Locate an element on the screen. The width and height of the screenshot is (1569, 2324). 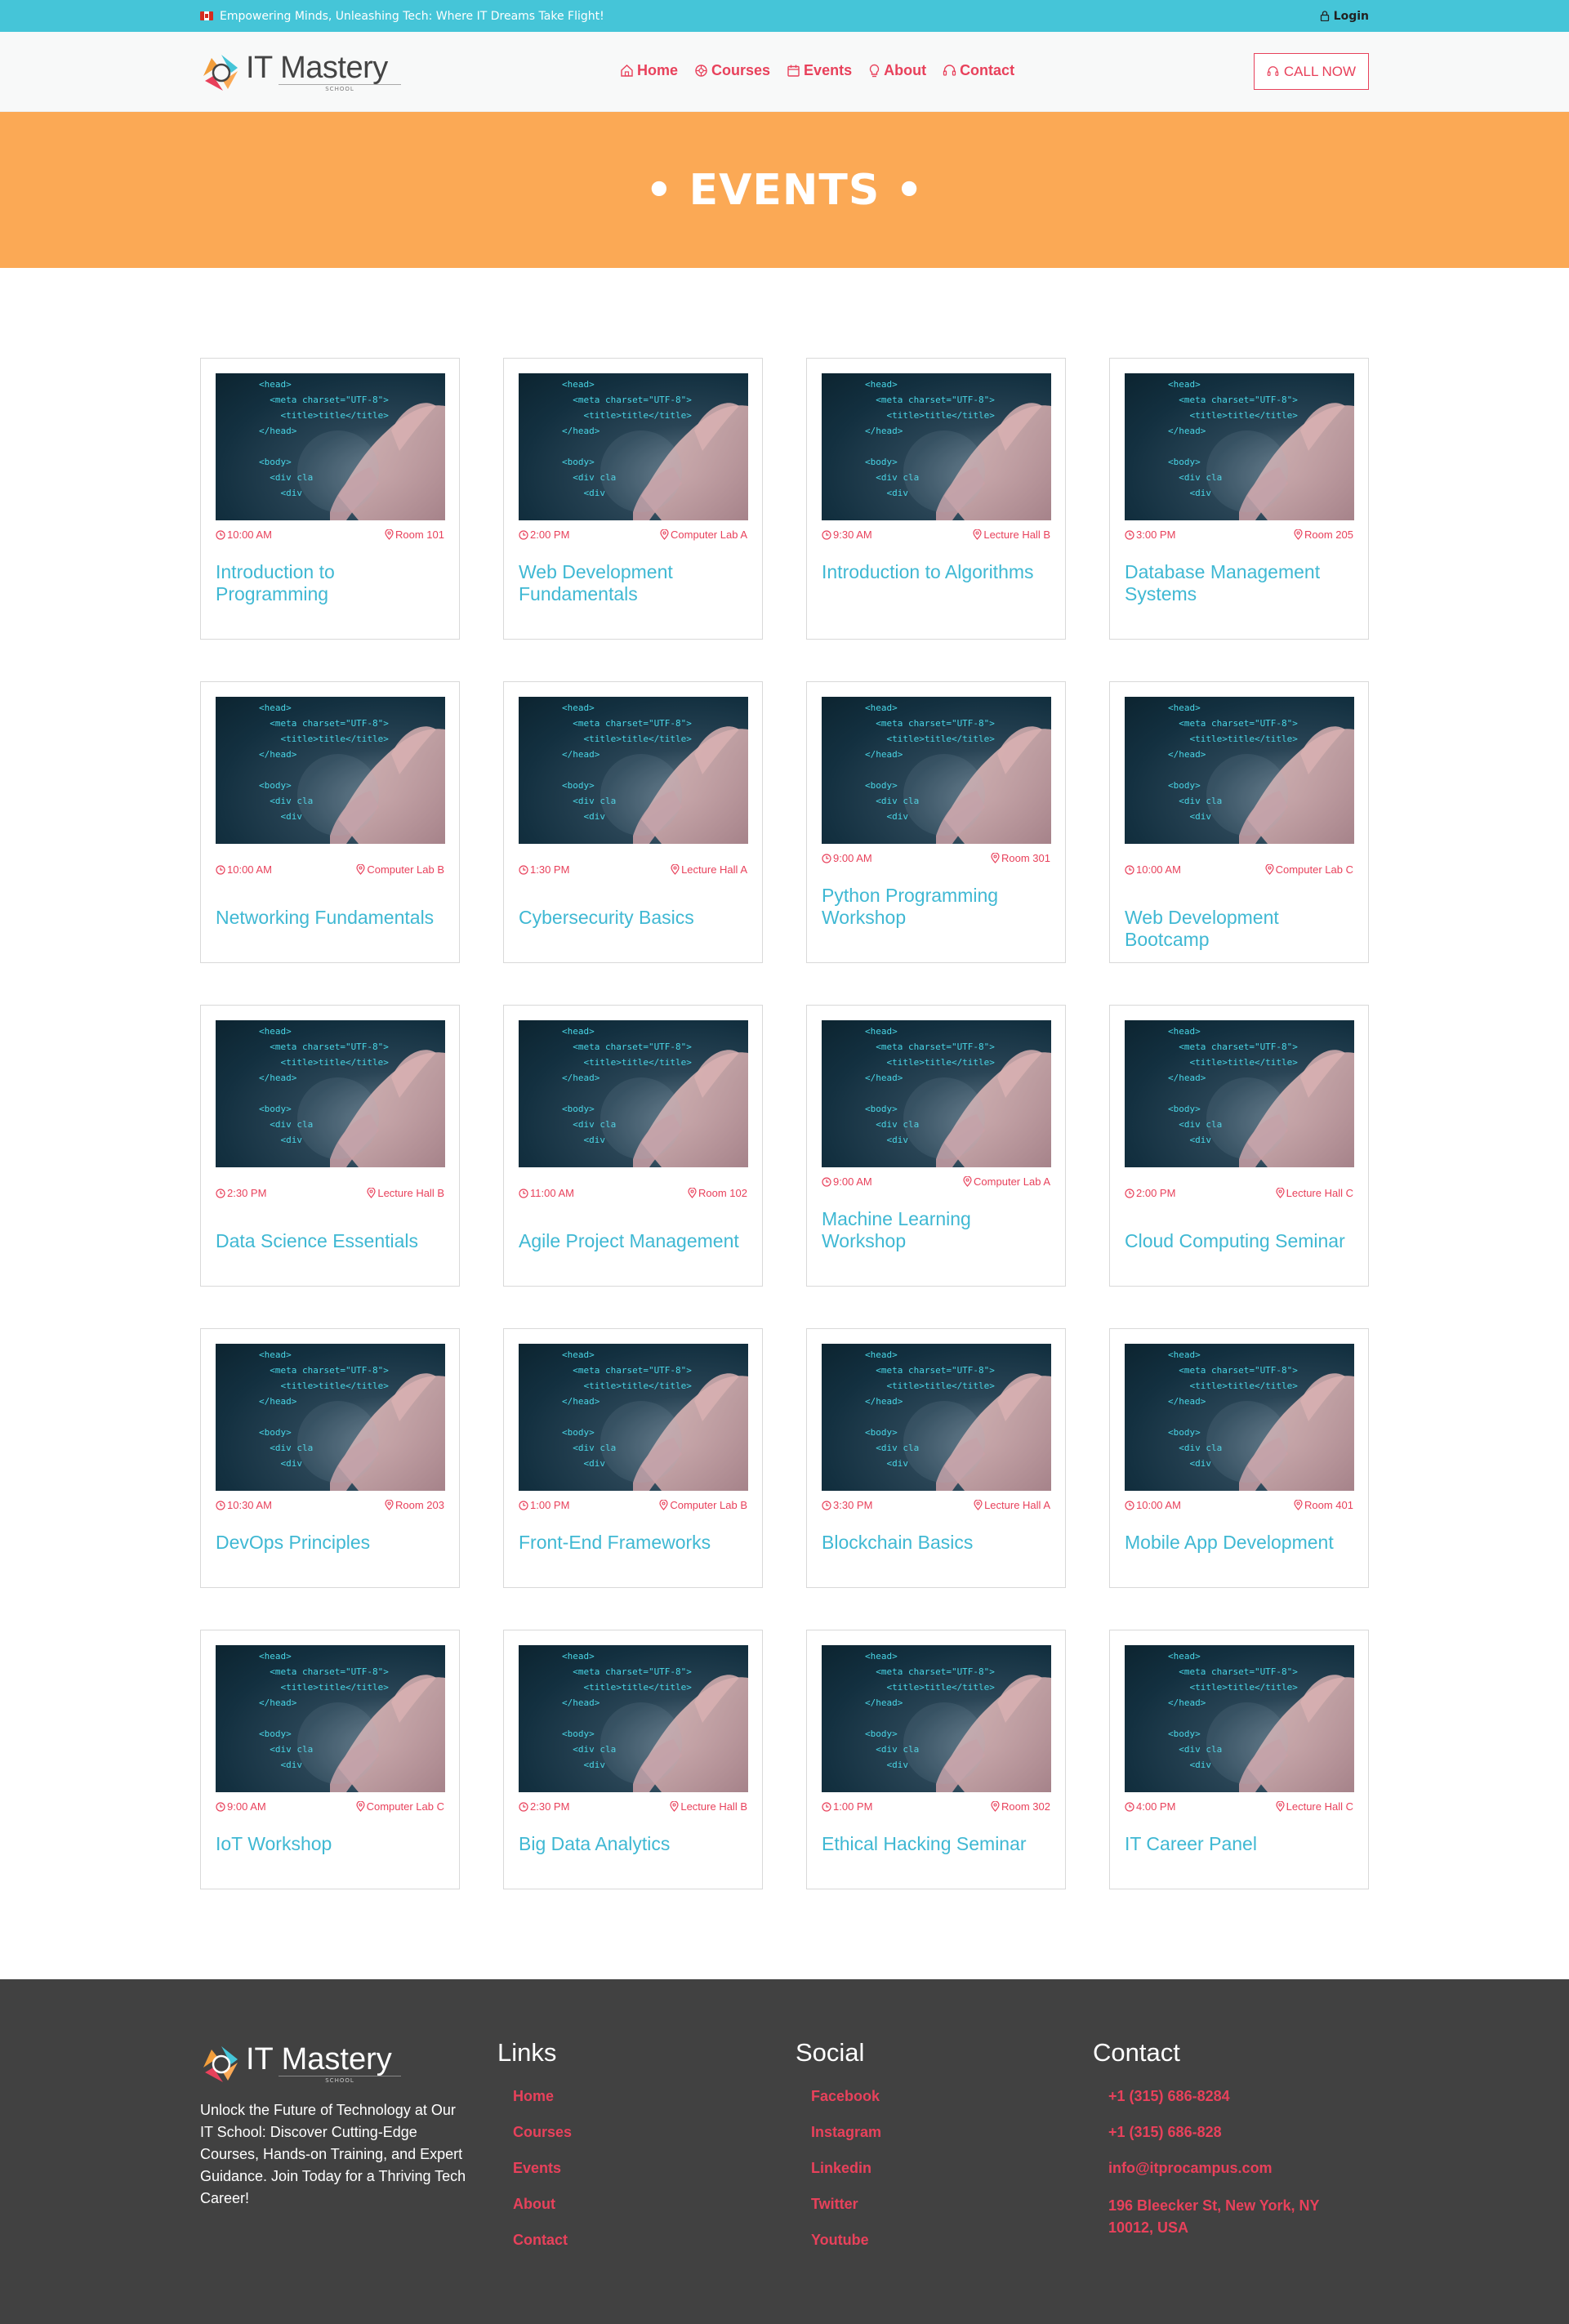
flag-icon is located at coordinates (206, 15).